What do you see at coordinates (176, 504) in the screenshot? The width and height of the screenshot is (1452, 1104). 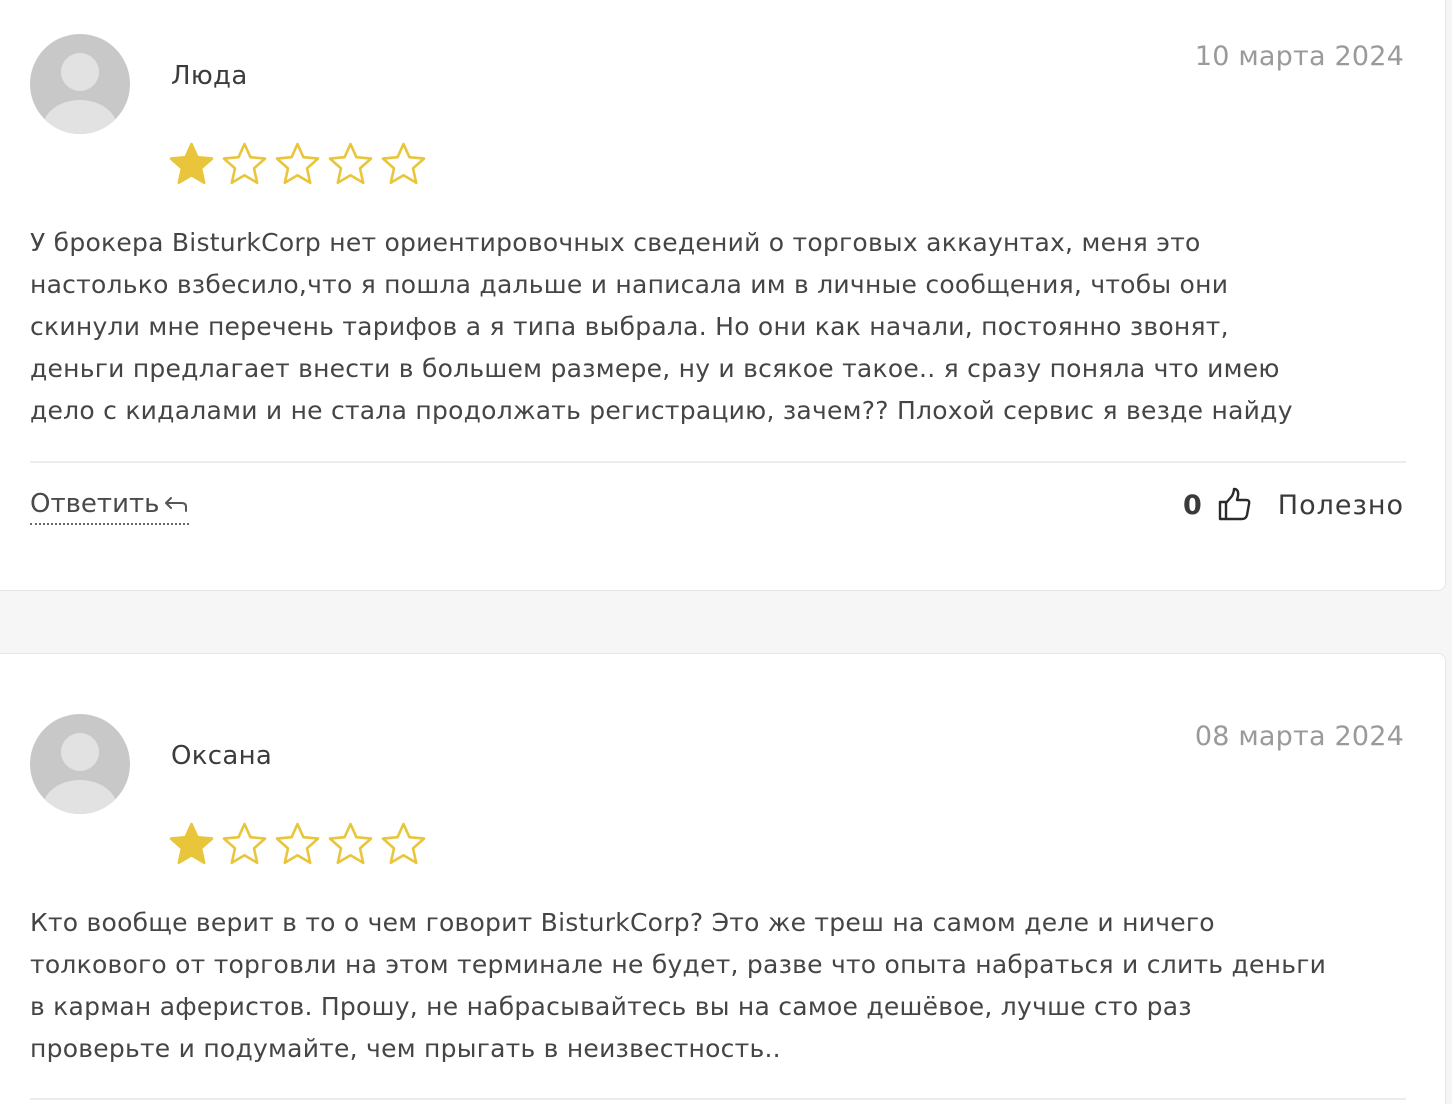 I see `reply-arrow-icon` at bounding box center [176, 504].